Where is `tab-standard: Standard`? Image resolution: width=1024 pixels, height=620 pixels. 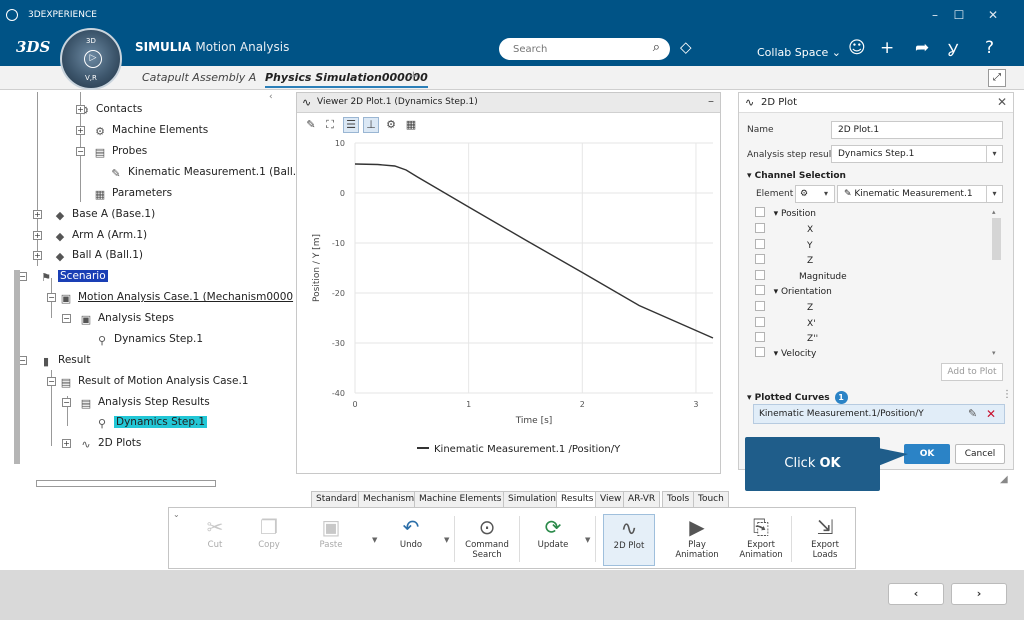 tab-standard: Standard is located at coordinates (336, 499).